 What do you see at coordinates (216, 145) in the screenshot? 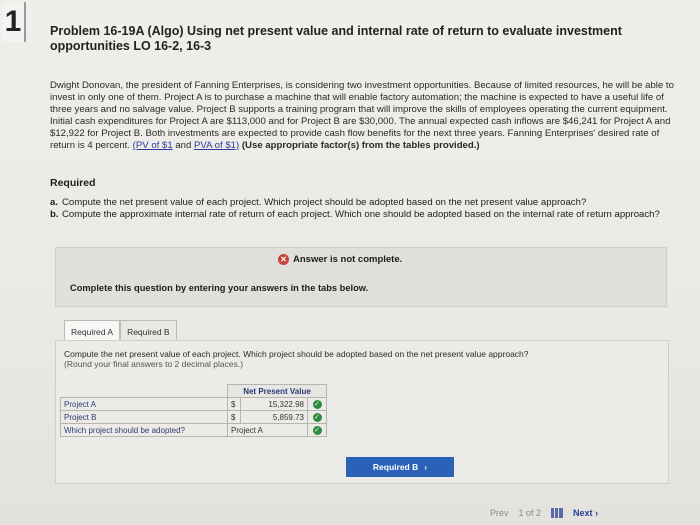
I see `pva-table-link: PVA of $1)` at bounding box center [216, 145].